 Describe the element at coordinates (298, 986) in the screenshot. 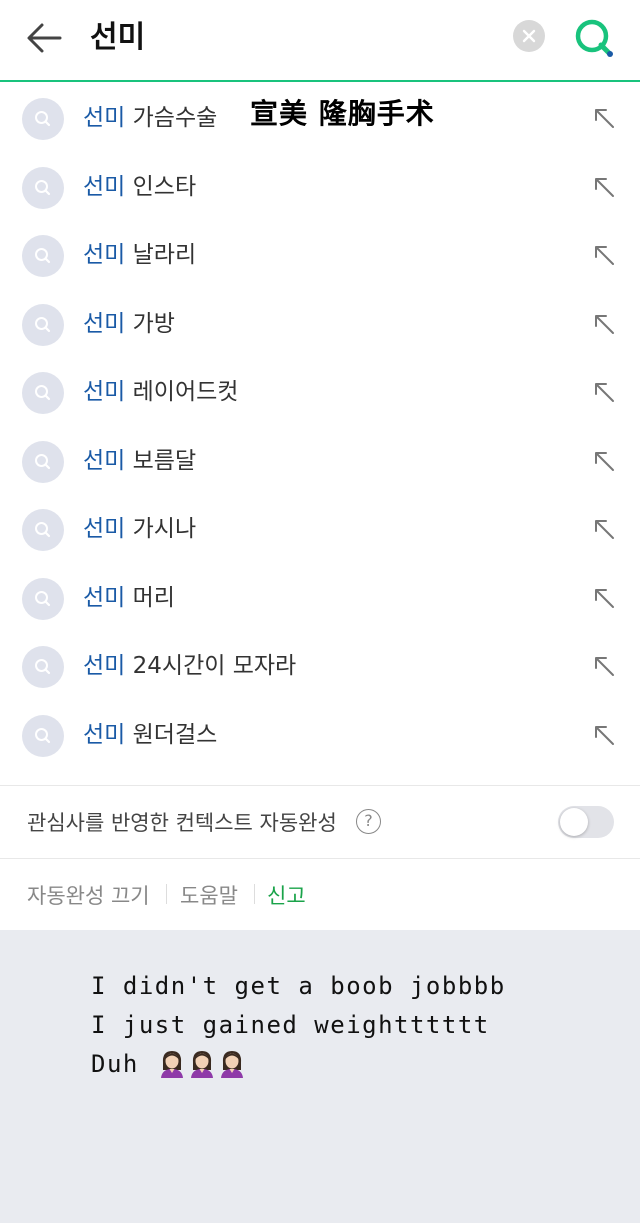

I see `story-line-1: I didn't get a boob jobbbb` at that location.